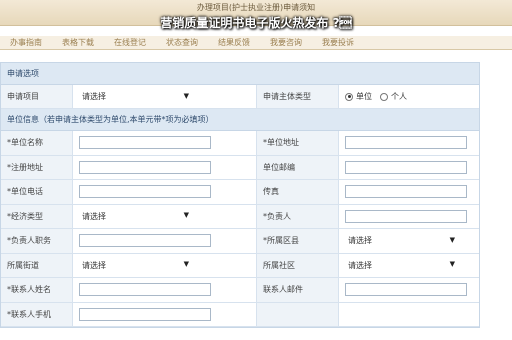 The image size is (512, 340). I want to click on tab-bar: 办事指南 表格下载 在线登记 状态查询 结果反馈 我要咨询 我要投诉, so click(256, 43).